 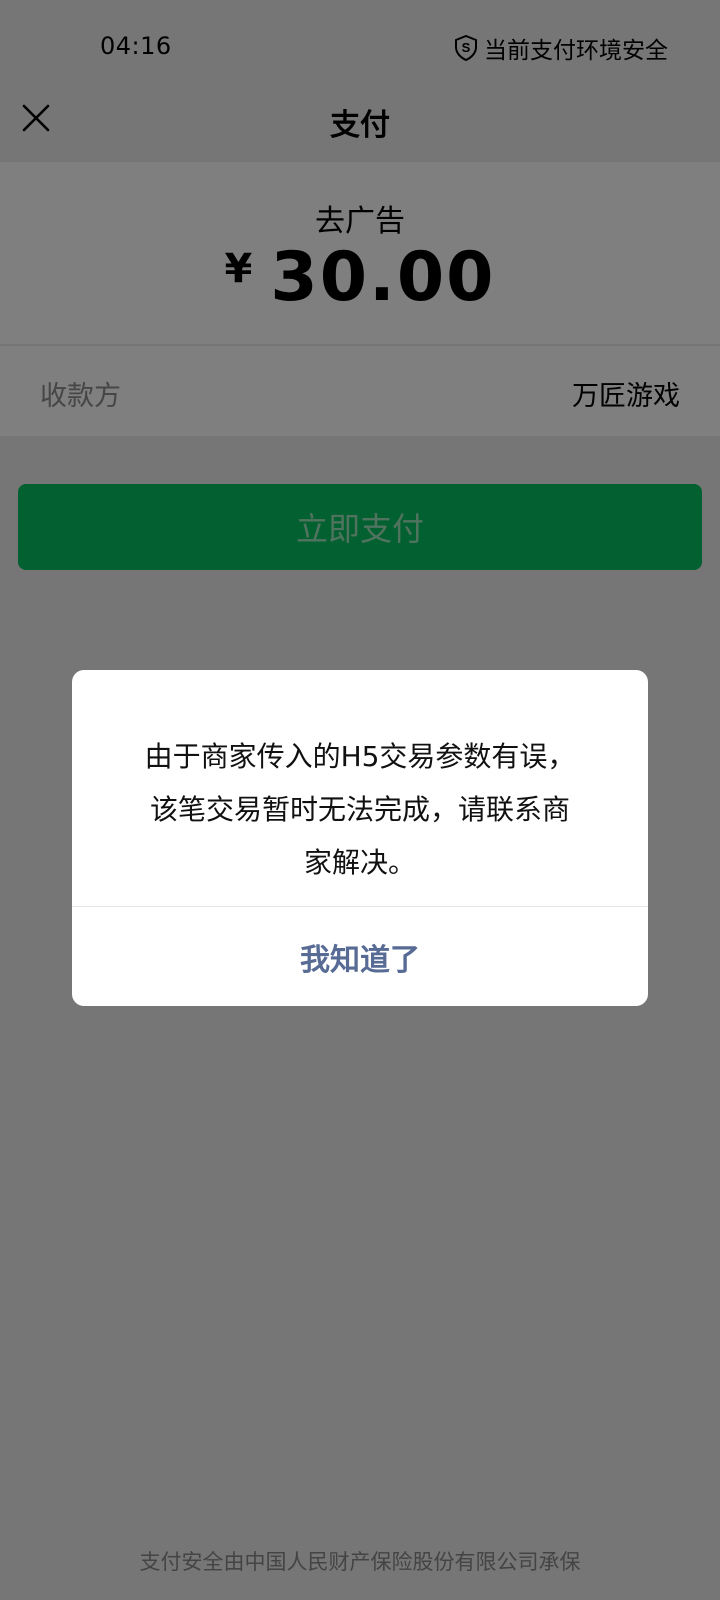 I want to click on dialog-message-line: 由于商家传入的H5交易参数有误，, so click(x=360, y=756).